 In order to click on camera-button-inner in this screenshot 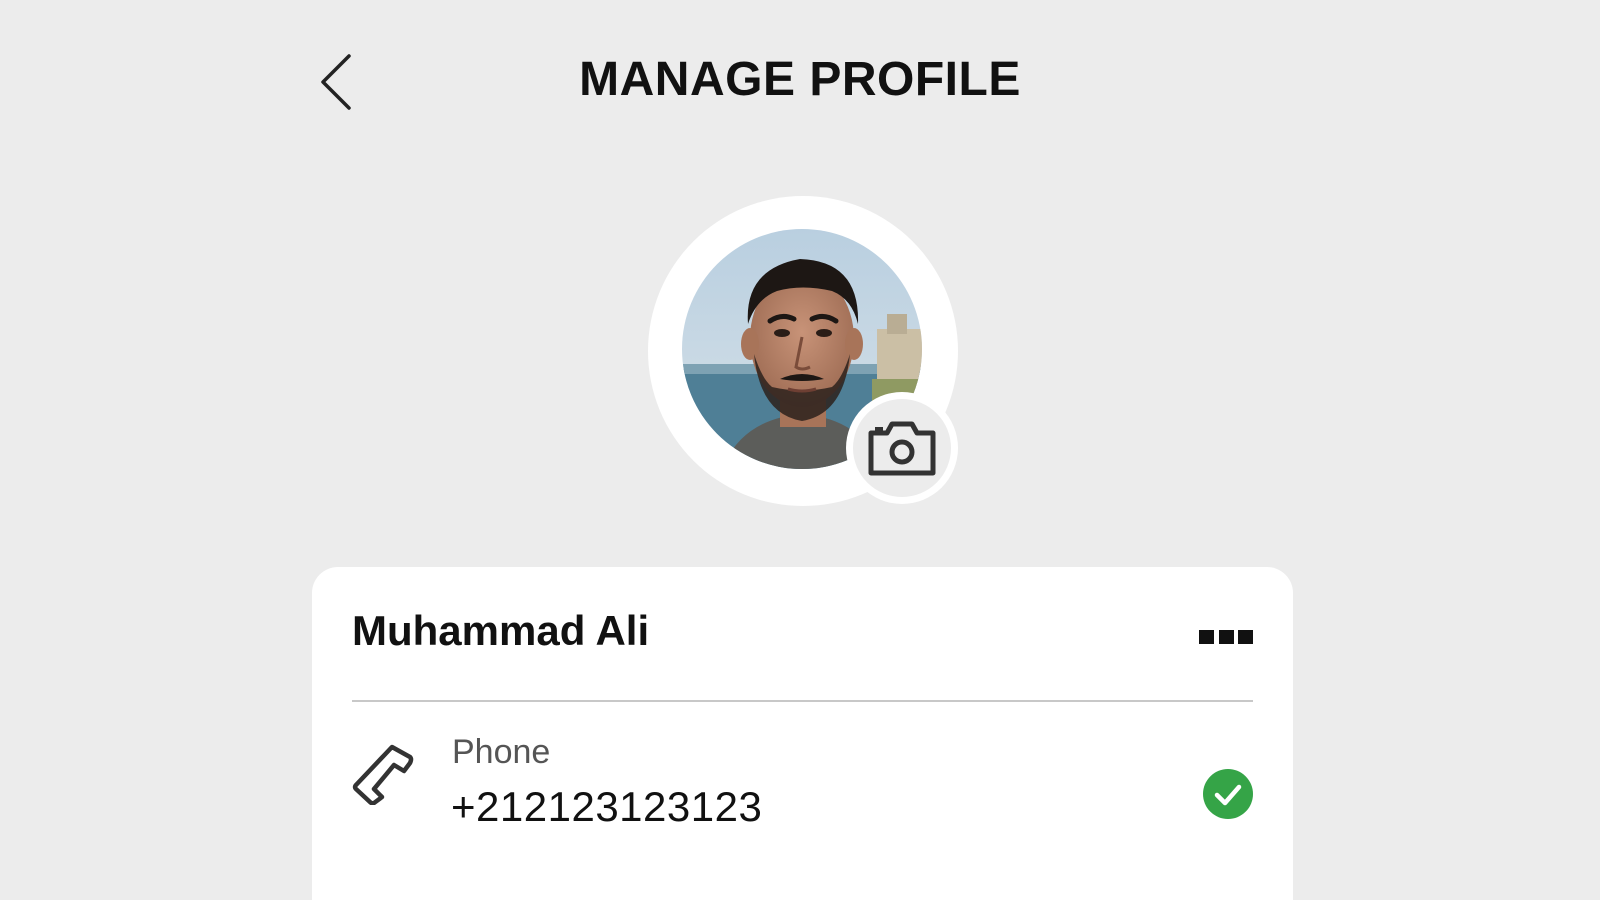, I will do `click(902, 448)`.